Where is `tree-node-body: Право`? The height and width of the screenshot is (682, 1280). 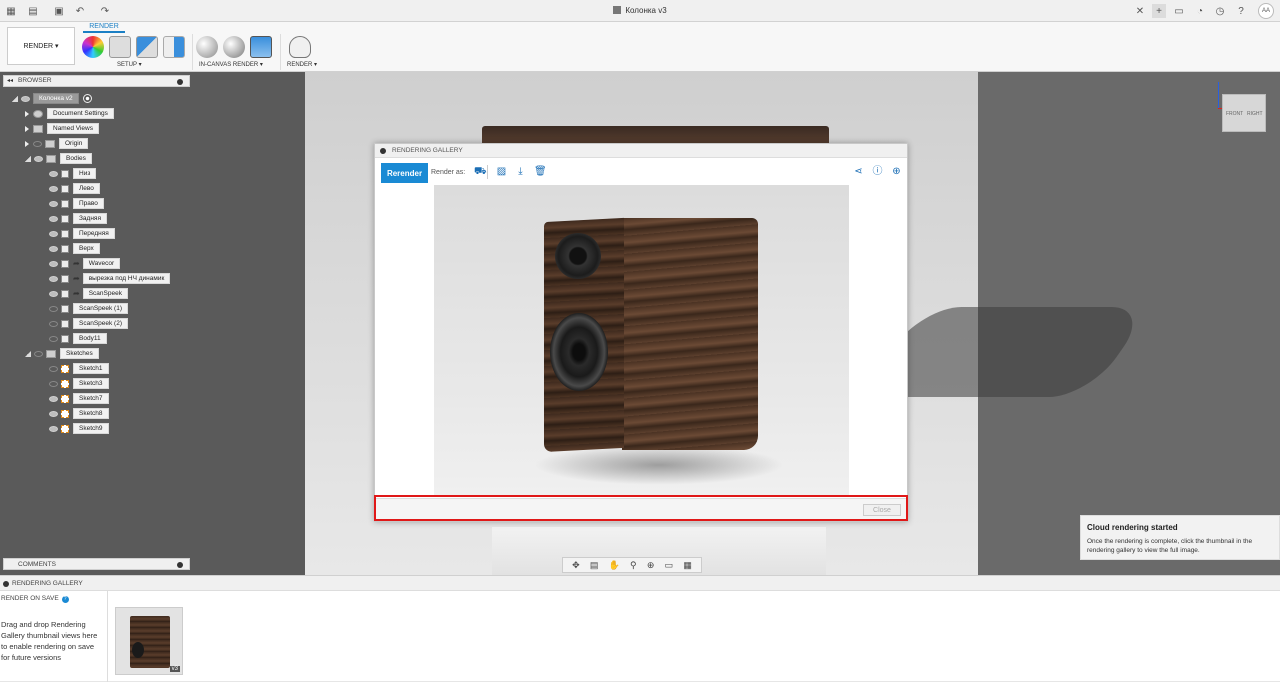
tree-node-body: Право is located at coordinates (76, 203).